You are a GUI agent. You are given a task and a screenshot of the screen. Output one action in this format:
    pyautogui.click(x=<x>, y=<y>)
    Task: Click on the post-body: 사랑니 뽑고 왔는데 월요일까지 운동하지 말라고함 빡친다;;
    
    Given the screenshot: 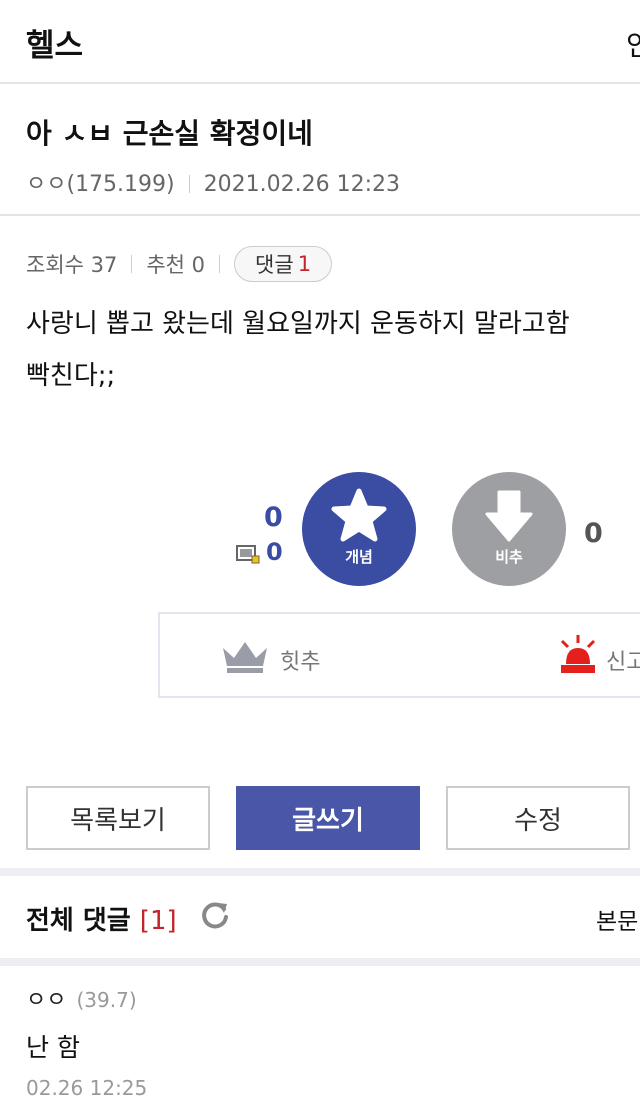 What is the action you would take?
    pyautogui.click(x=326, y=350)
    